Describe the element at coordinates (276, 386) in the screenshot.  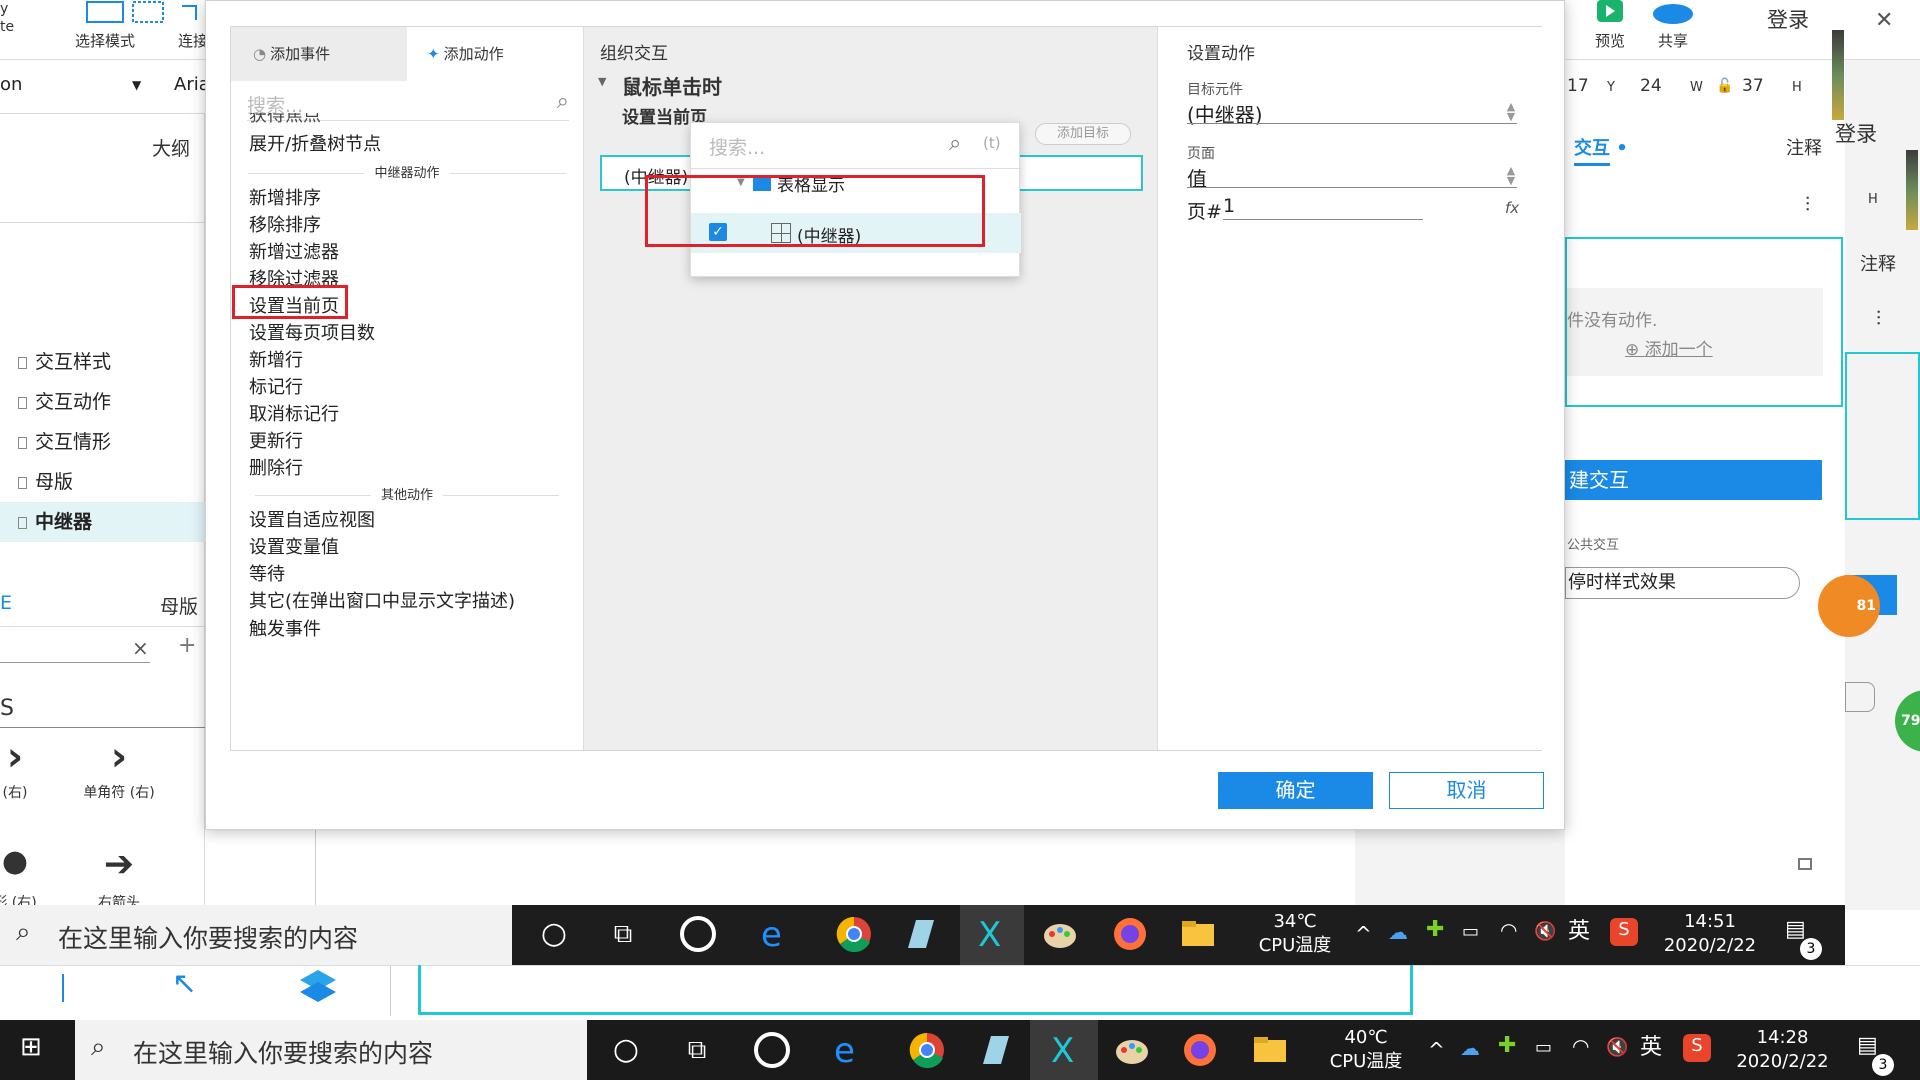
I see `action-item: 标记行` at that location.